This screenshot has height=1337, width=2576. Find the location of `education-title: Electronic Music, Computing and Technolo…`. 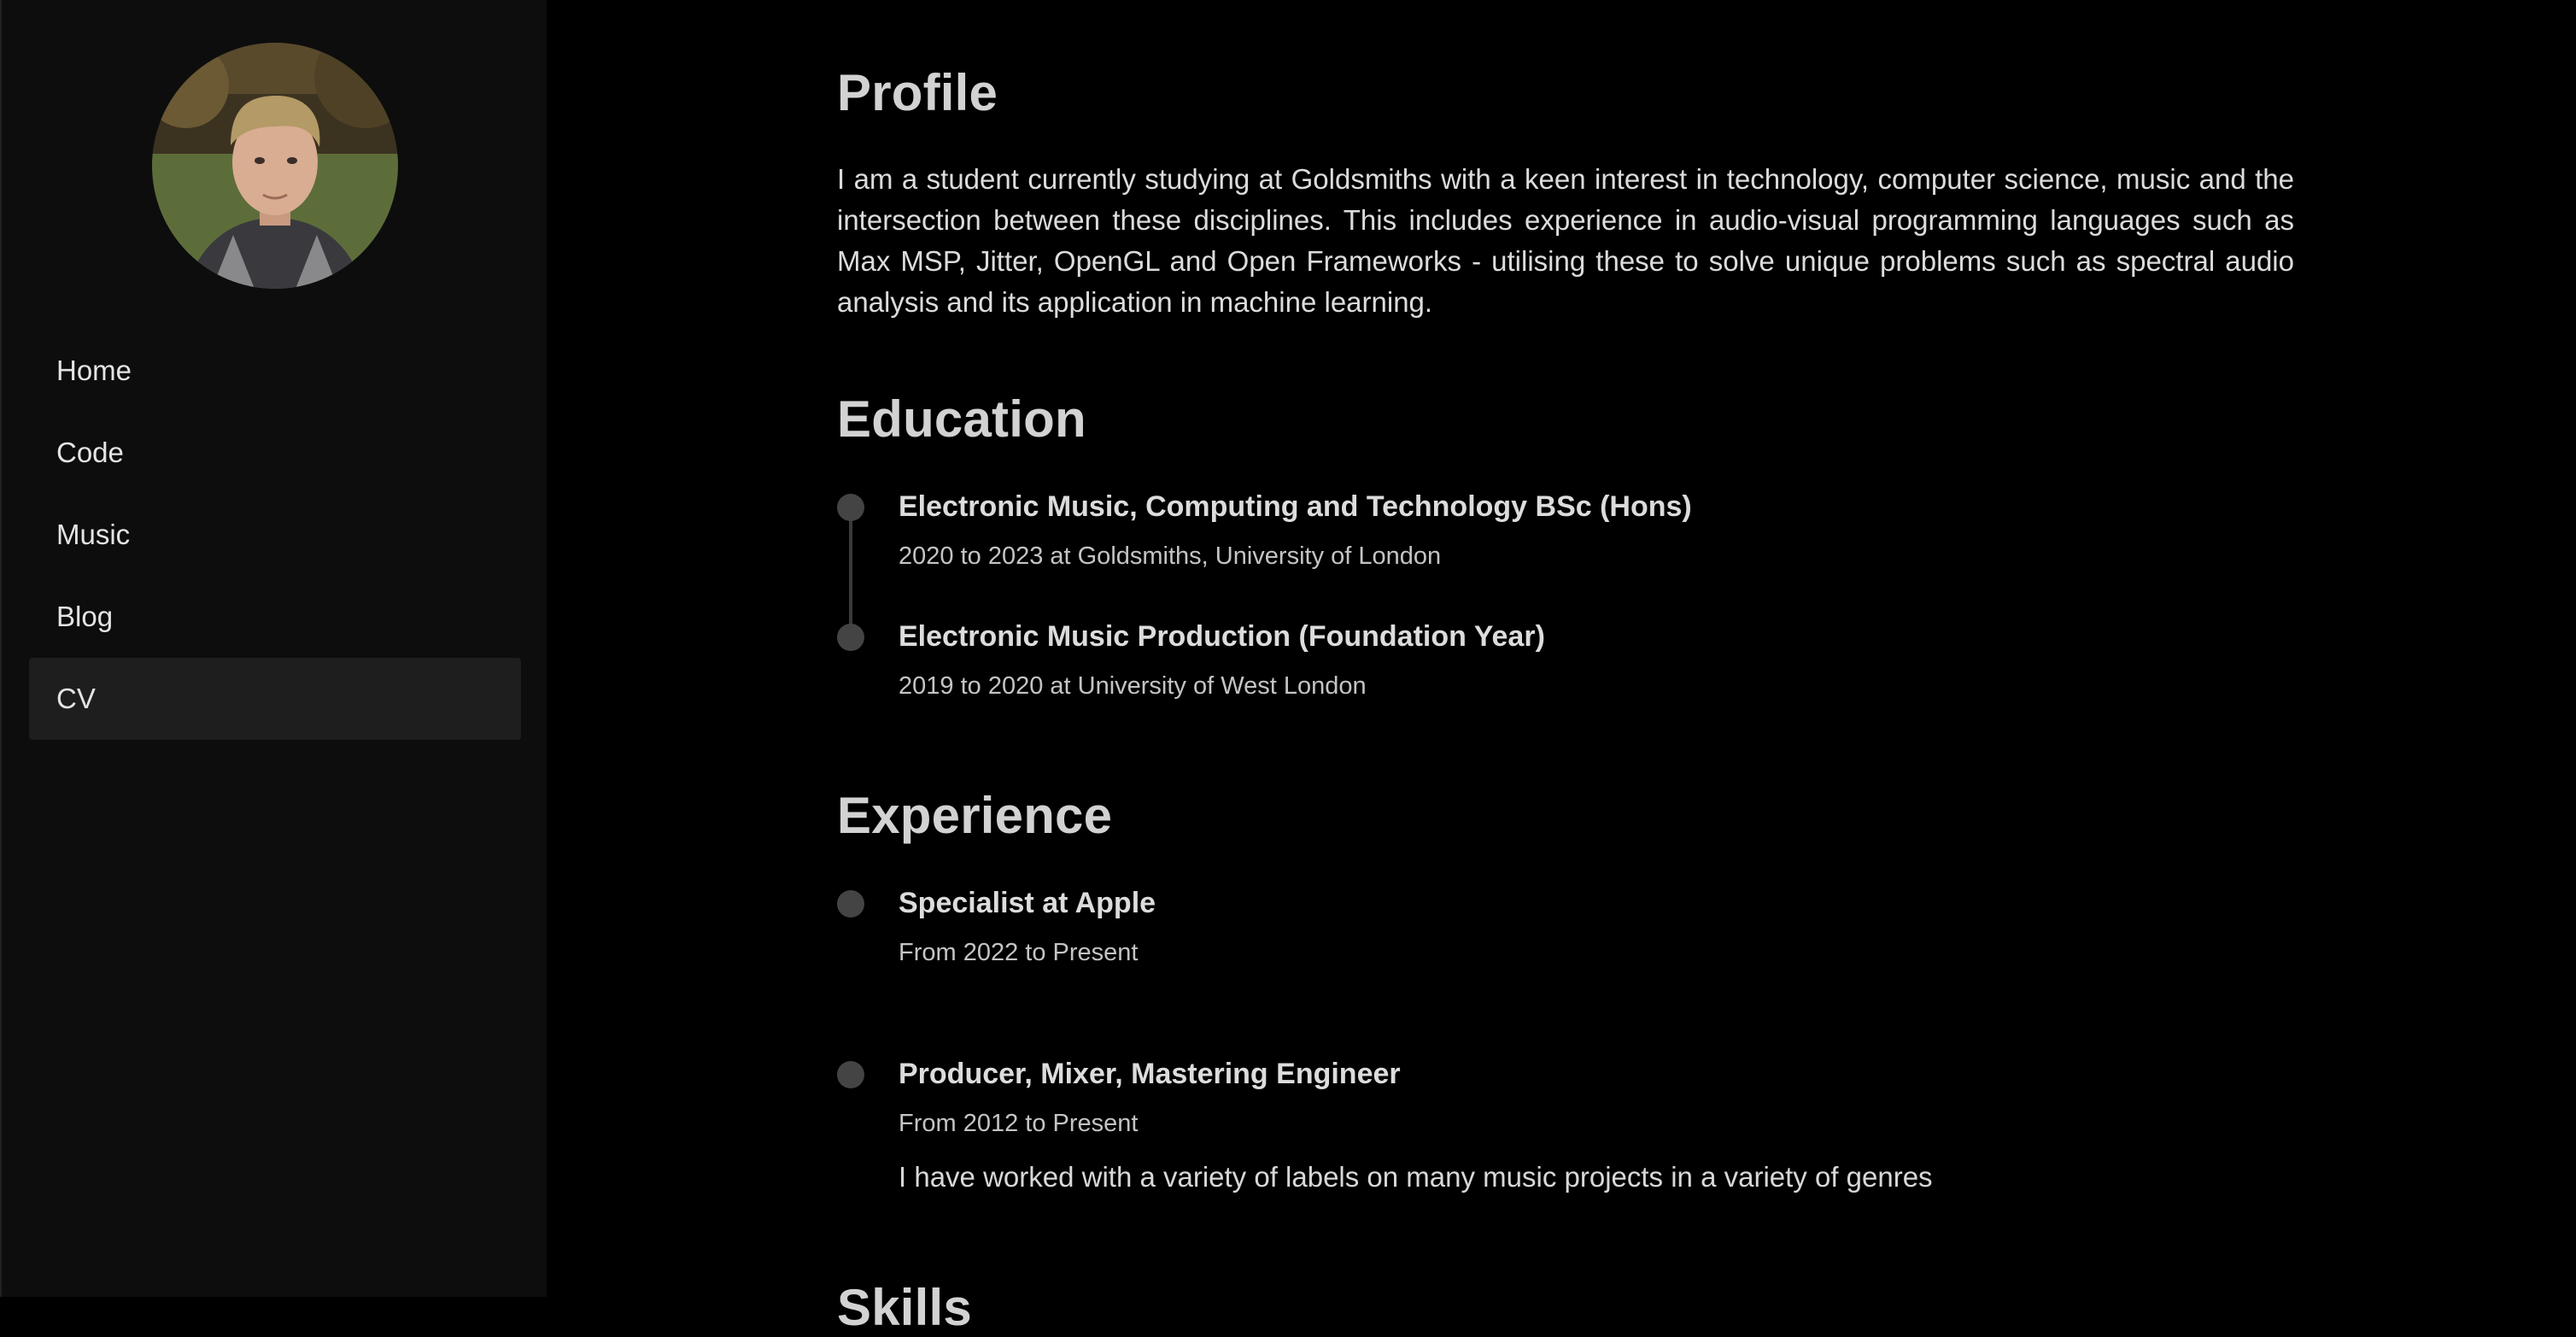

education-title: Electronic Music, Computing and Technolo… is located at coordinates (1295, 506).